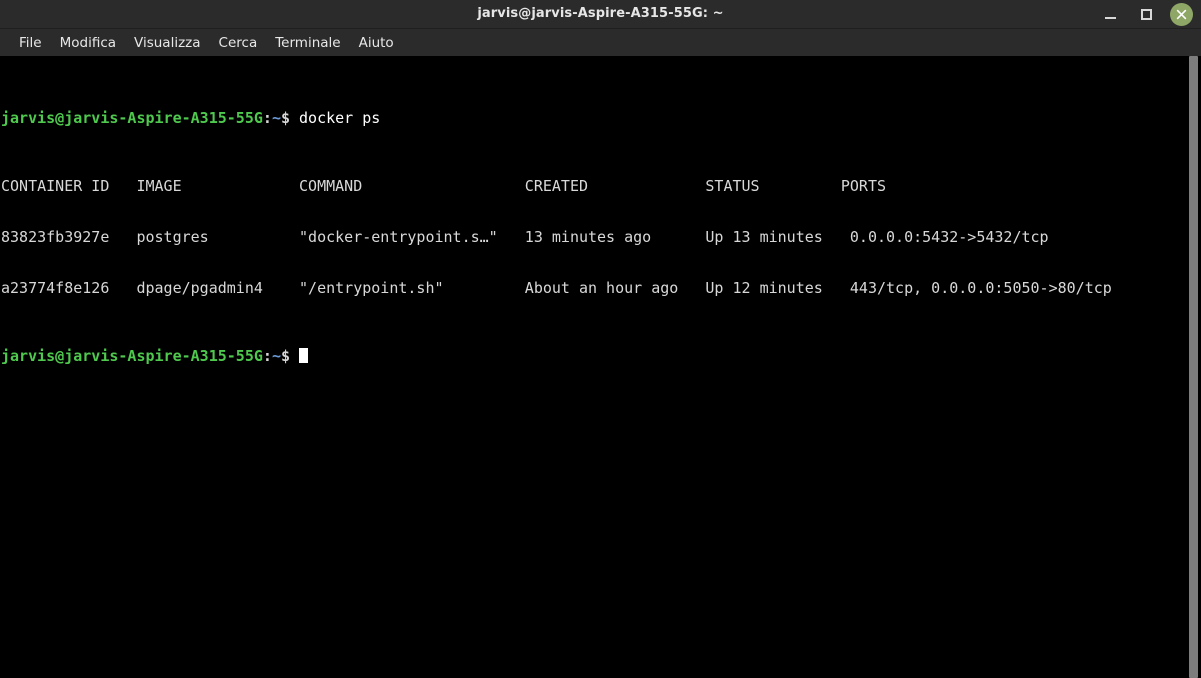  I want to click on title-bar: jarvis@jarvis-Aspire-A315-55G: ~, so click(600, 14).